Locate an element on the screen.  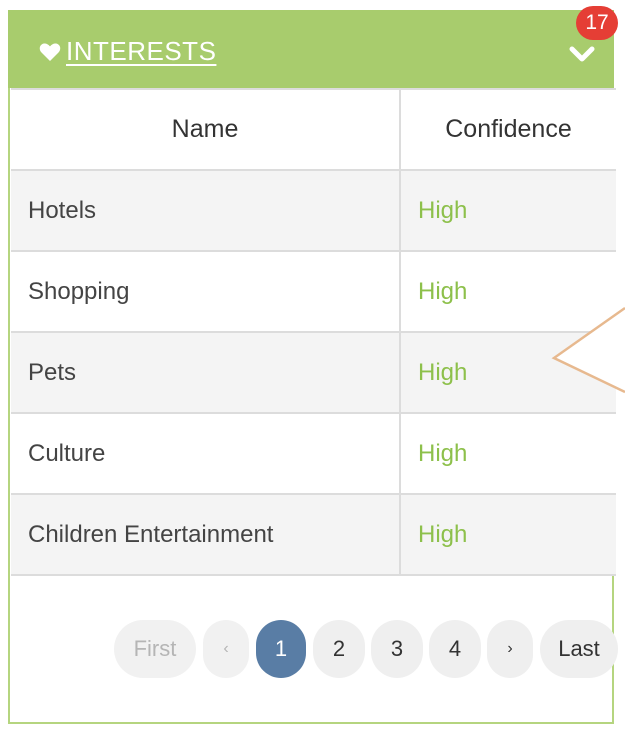
previous-page-button: ‹ is located at coordinates (226, 649).